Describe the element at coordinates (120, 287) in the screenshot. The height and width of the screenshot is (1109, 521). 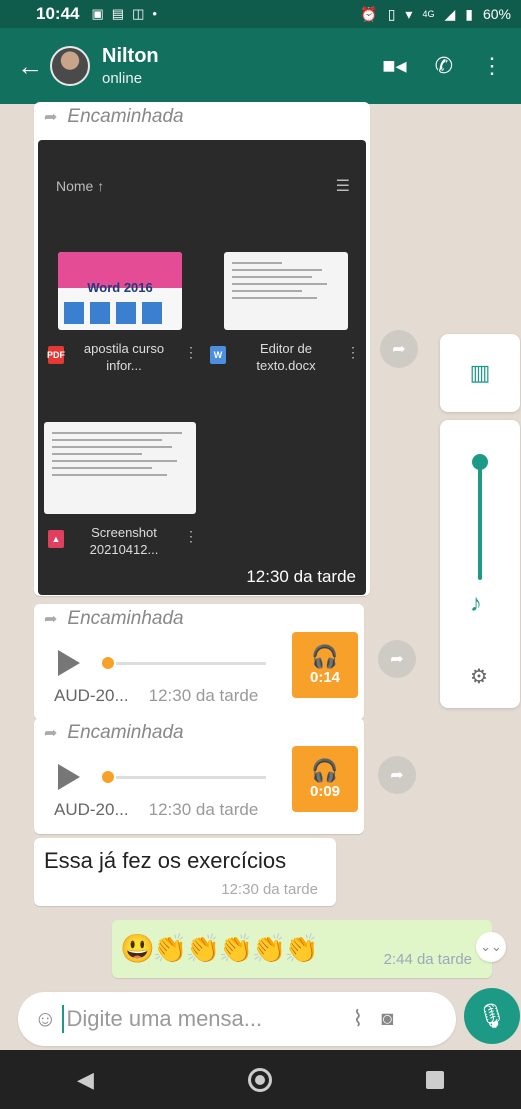
I see `word-thumb-title: Word 2016` at that location.